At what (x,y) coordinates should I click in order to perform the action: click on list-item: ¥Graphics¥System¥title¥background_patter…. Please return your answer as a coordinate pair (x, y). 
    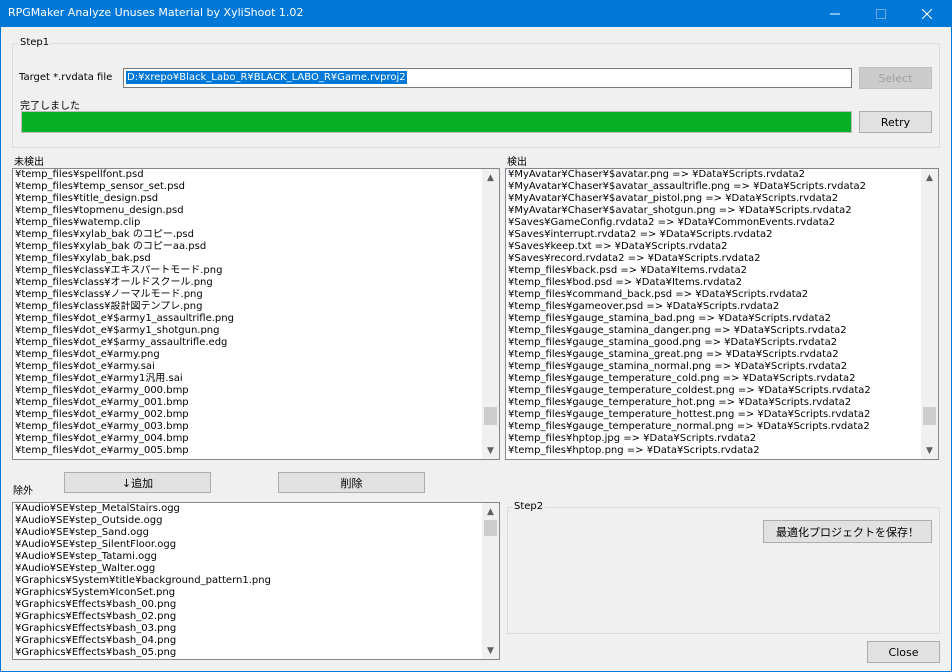
    Looking at the image, I should click on (248, 581).